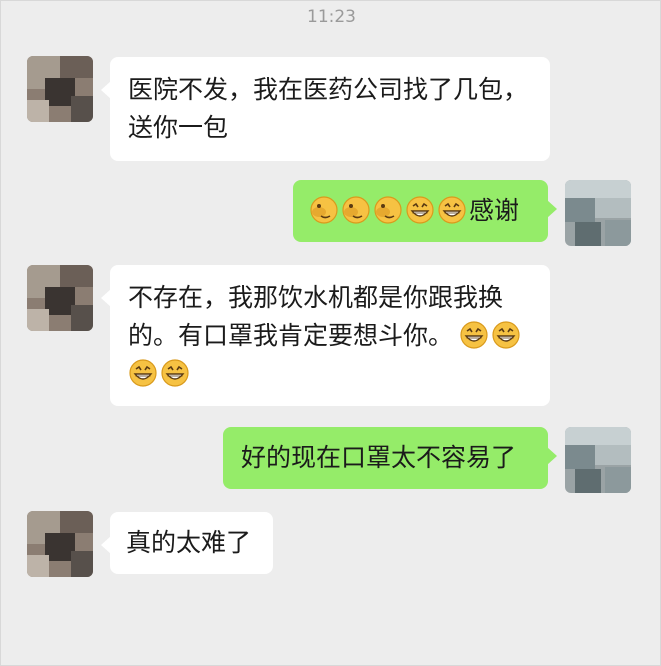 The height and width of the screenshot is (666, 661). I want to click on message-text: 真的太难了, so click(189, 542).